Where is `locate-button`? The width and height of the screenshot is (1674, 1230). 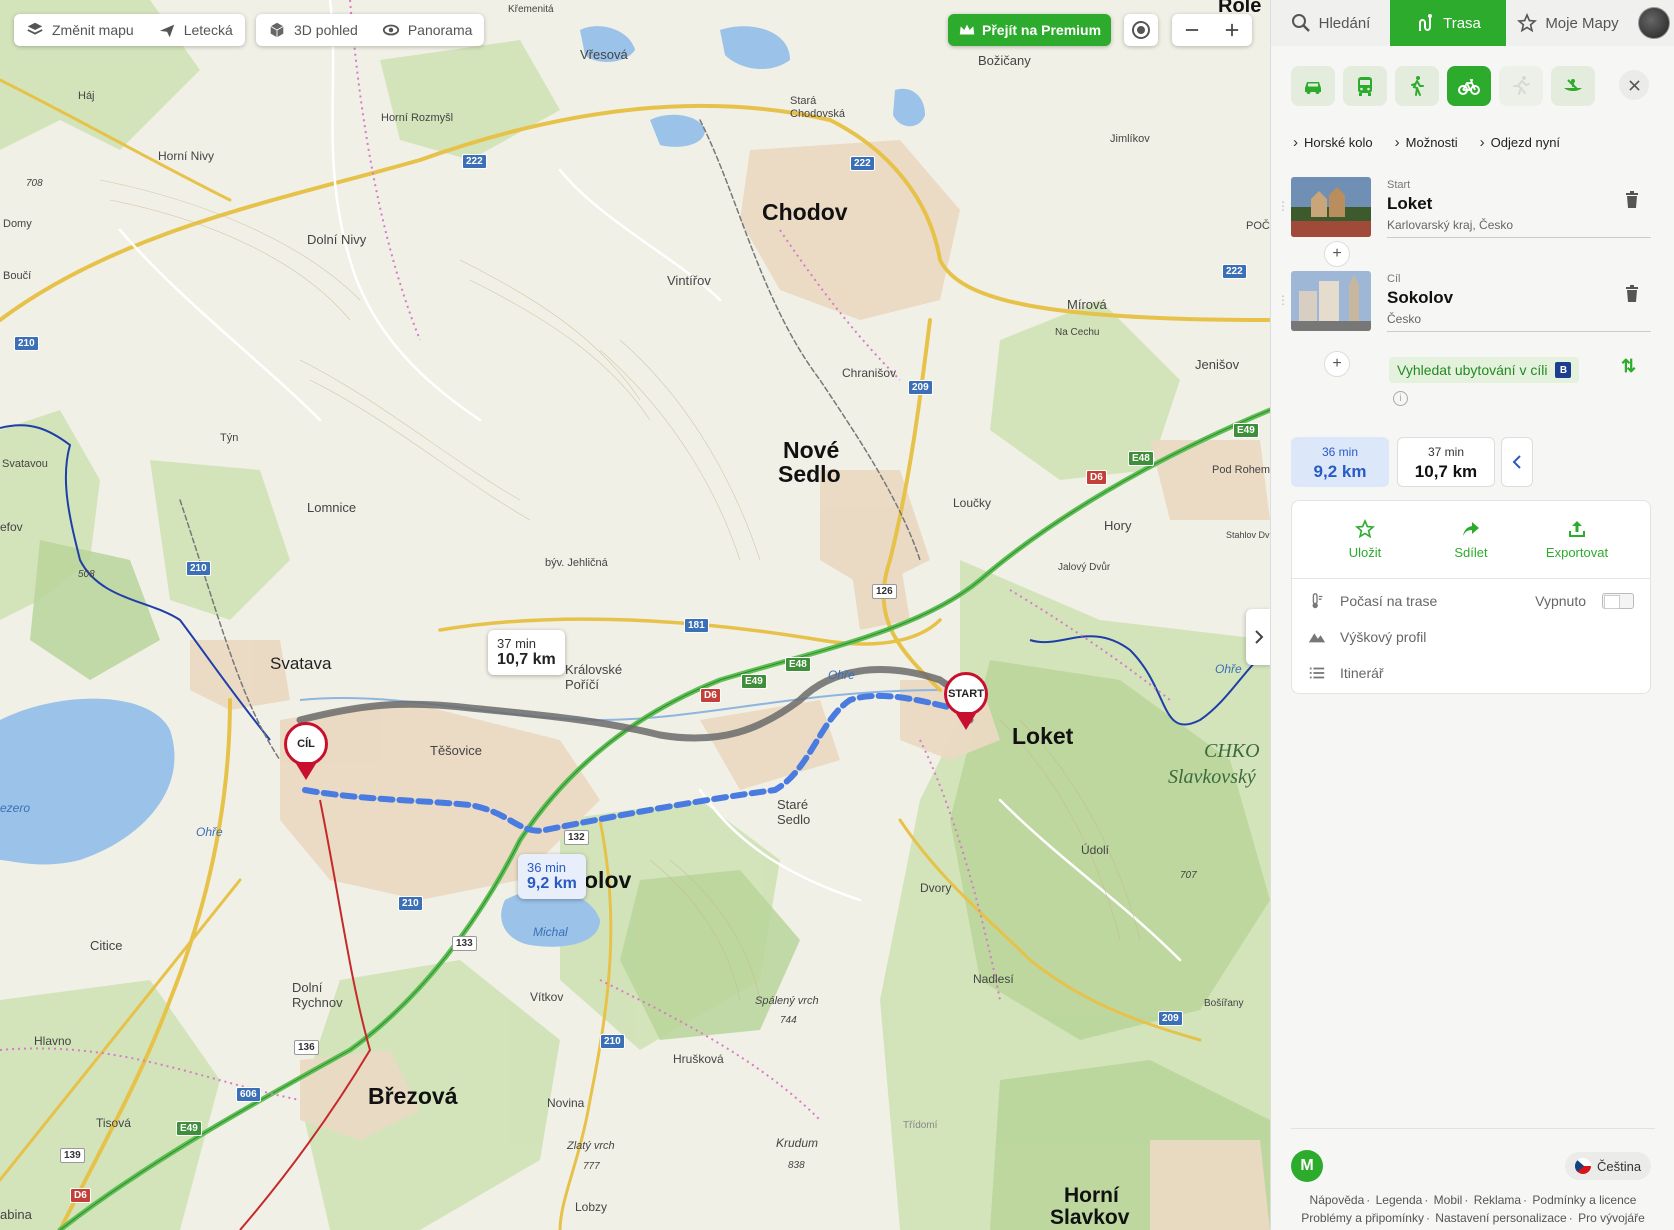
locate-button is located at coordinates (1141, 30).